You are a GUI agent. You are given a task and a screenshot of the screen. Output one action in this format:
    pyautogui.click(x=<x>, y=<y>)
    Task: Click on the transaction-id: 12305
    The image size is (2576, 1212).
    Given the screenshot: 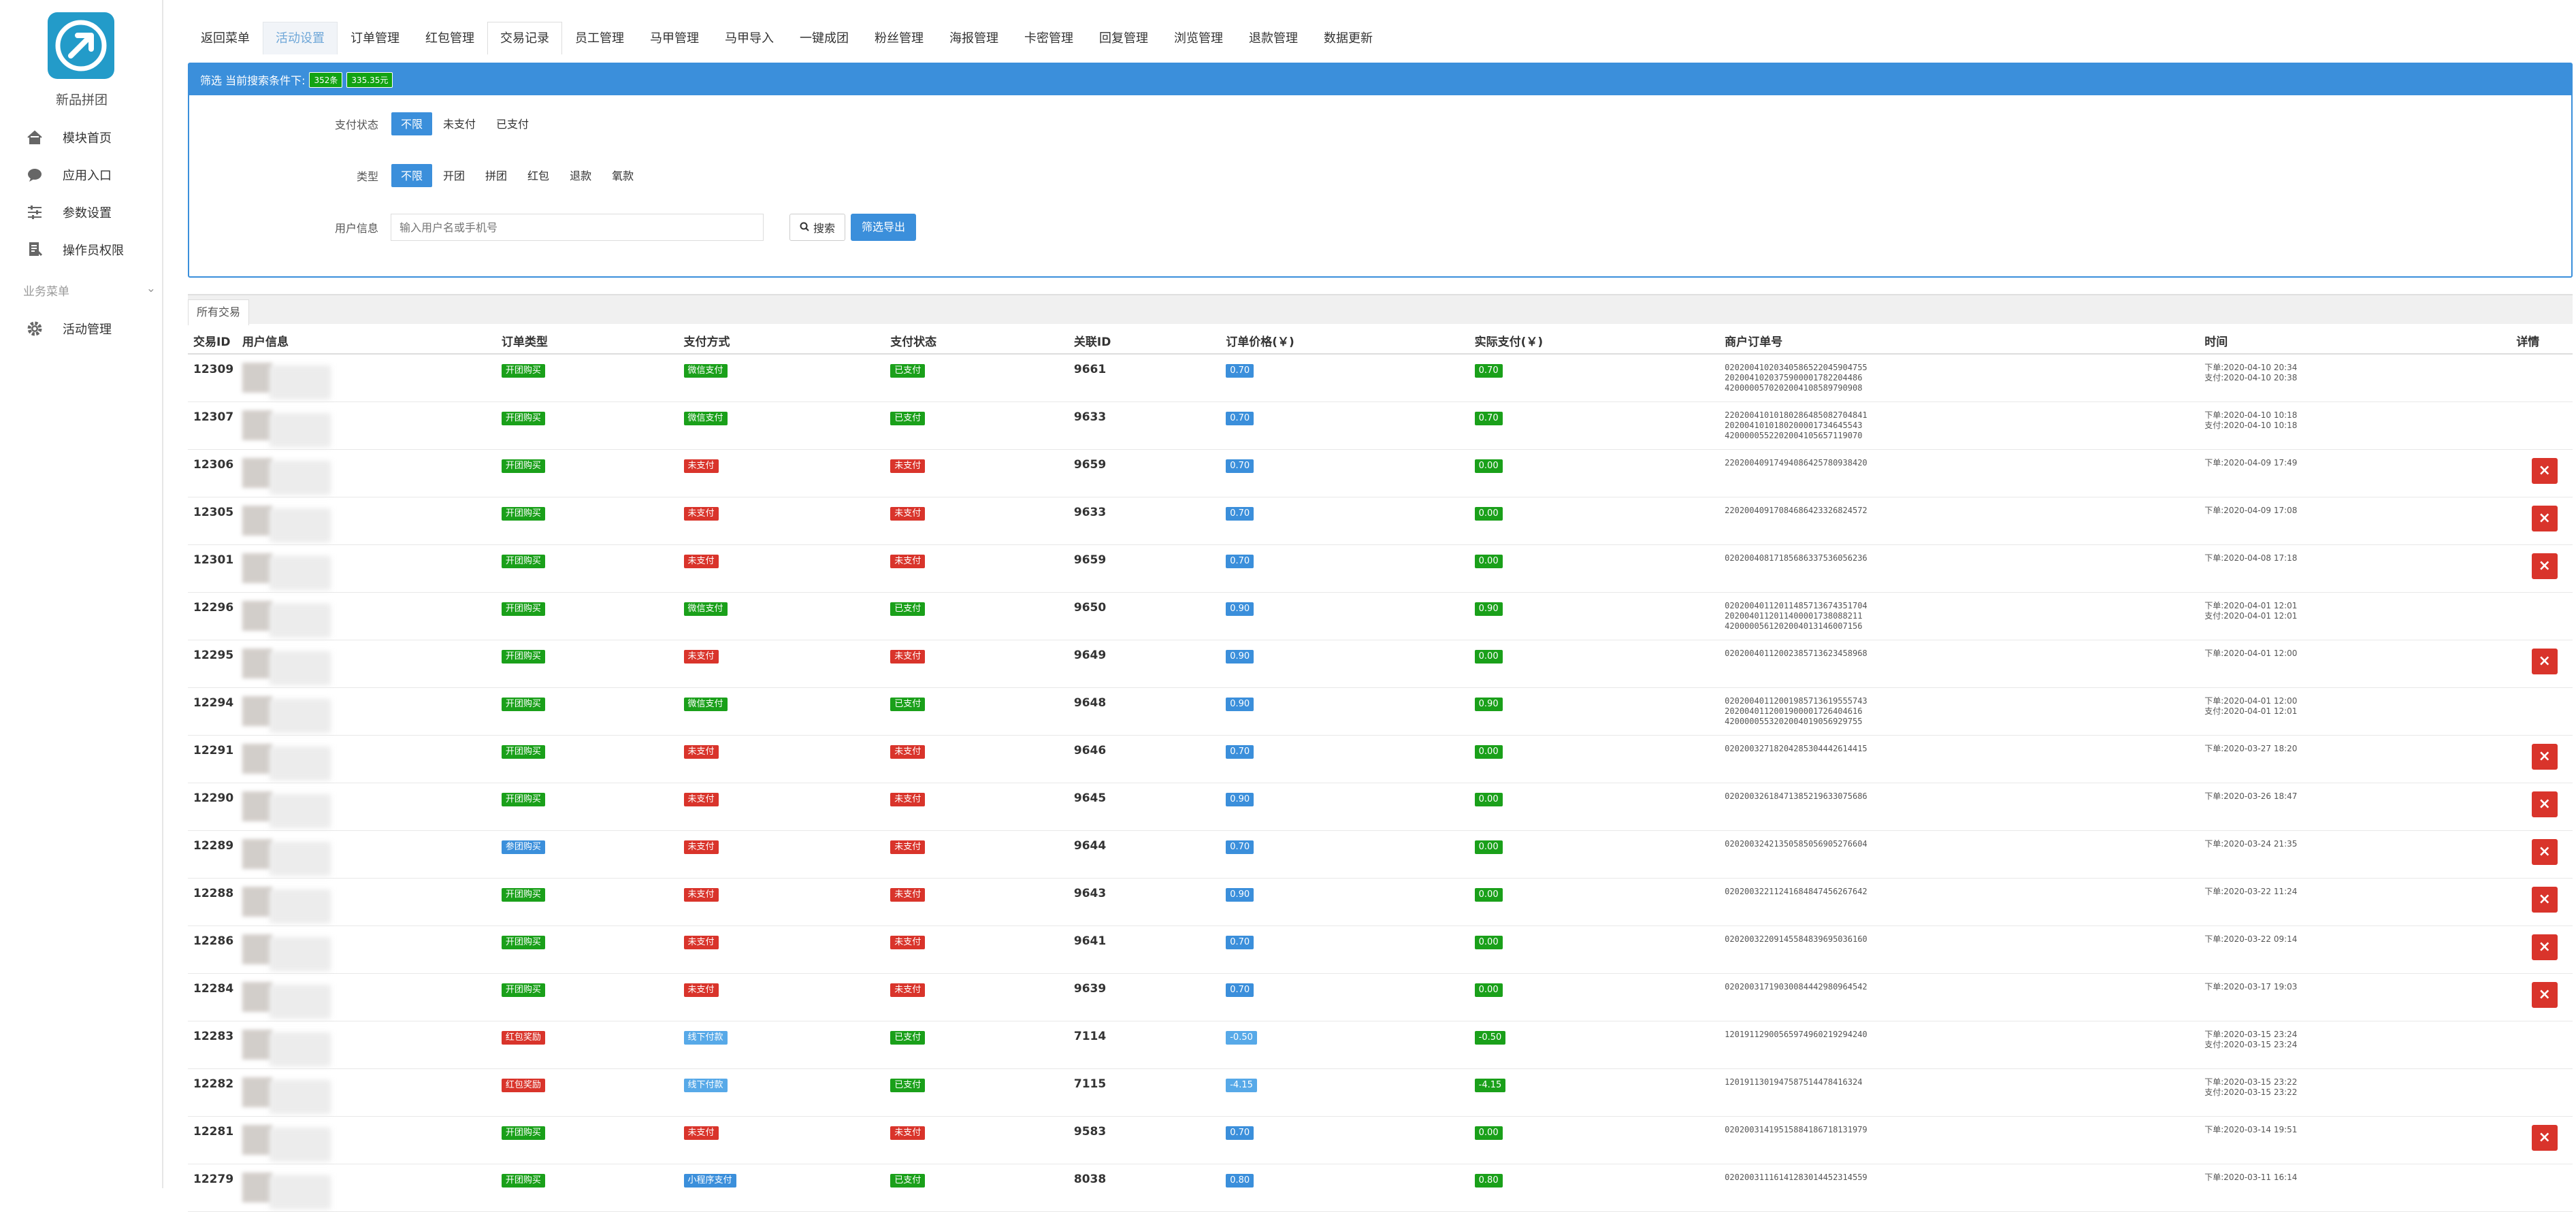 What is the action you would take?
    pyautogui.click(x=213, y=521)
    